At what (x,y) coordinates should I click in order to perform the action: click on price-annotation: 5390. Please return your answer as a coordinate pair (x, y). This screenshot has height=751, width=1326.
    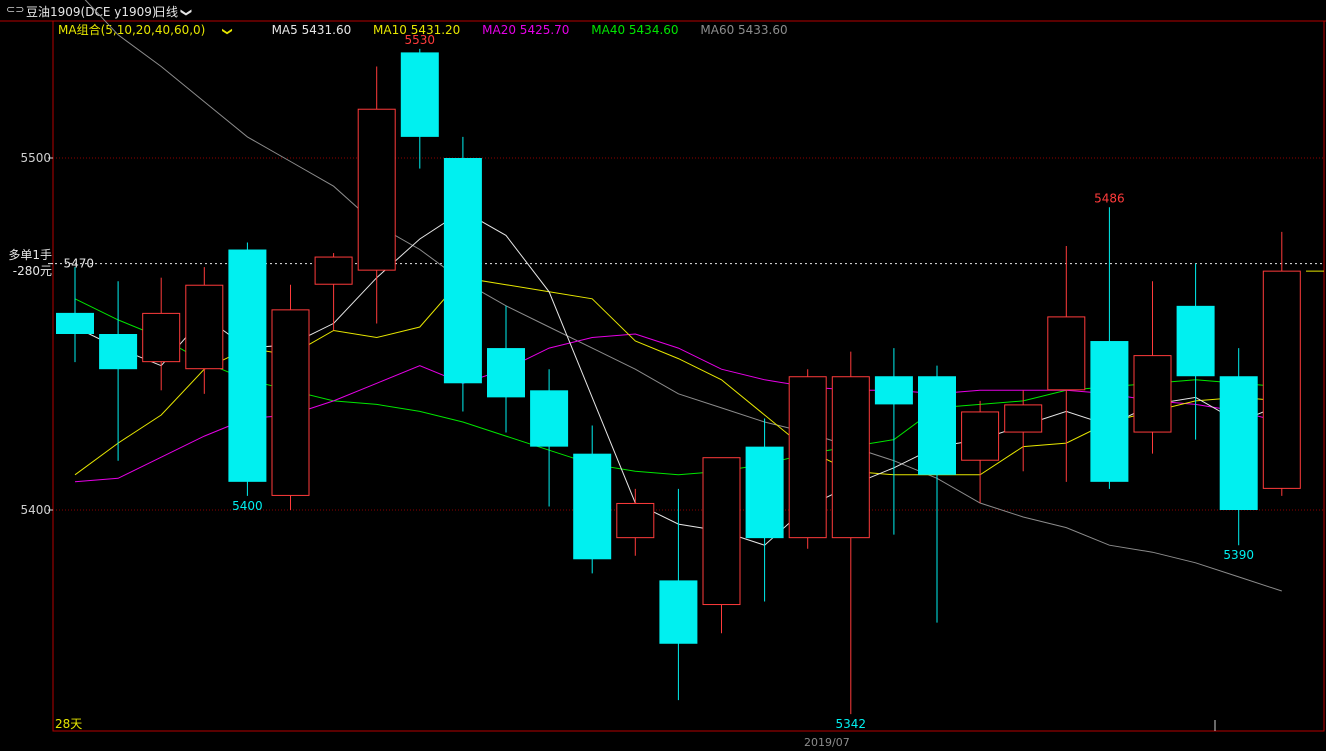
    Looking at the image, I should click on (1238, 555).